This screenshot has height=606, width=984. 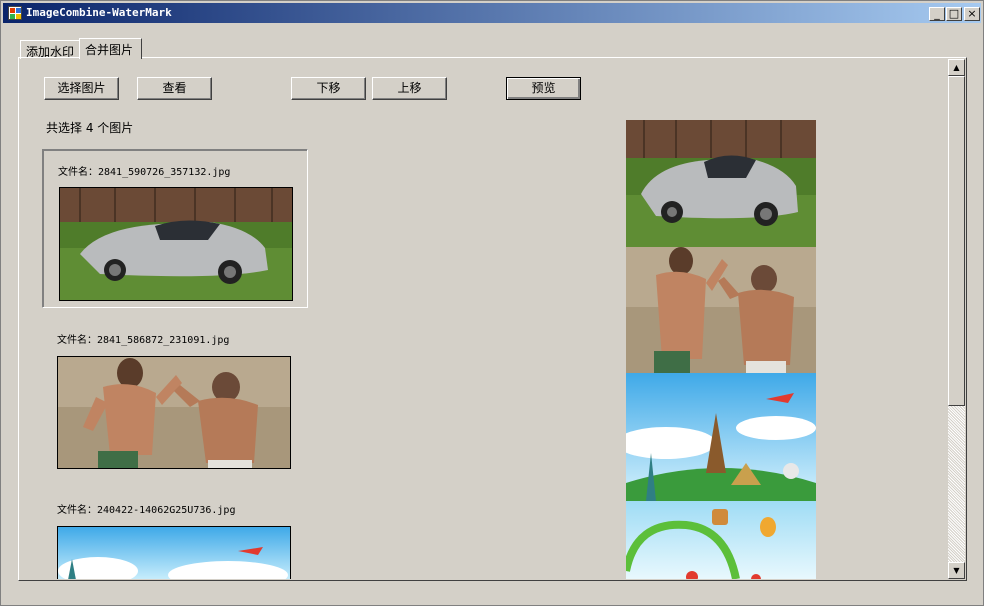 I want to click on close-button: ×, so click(x=972, y=14).